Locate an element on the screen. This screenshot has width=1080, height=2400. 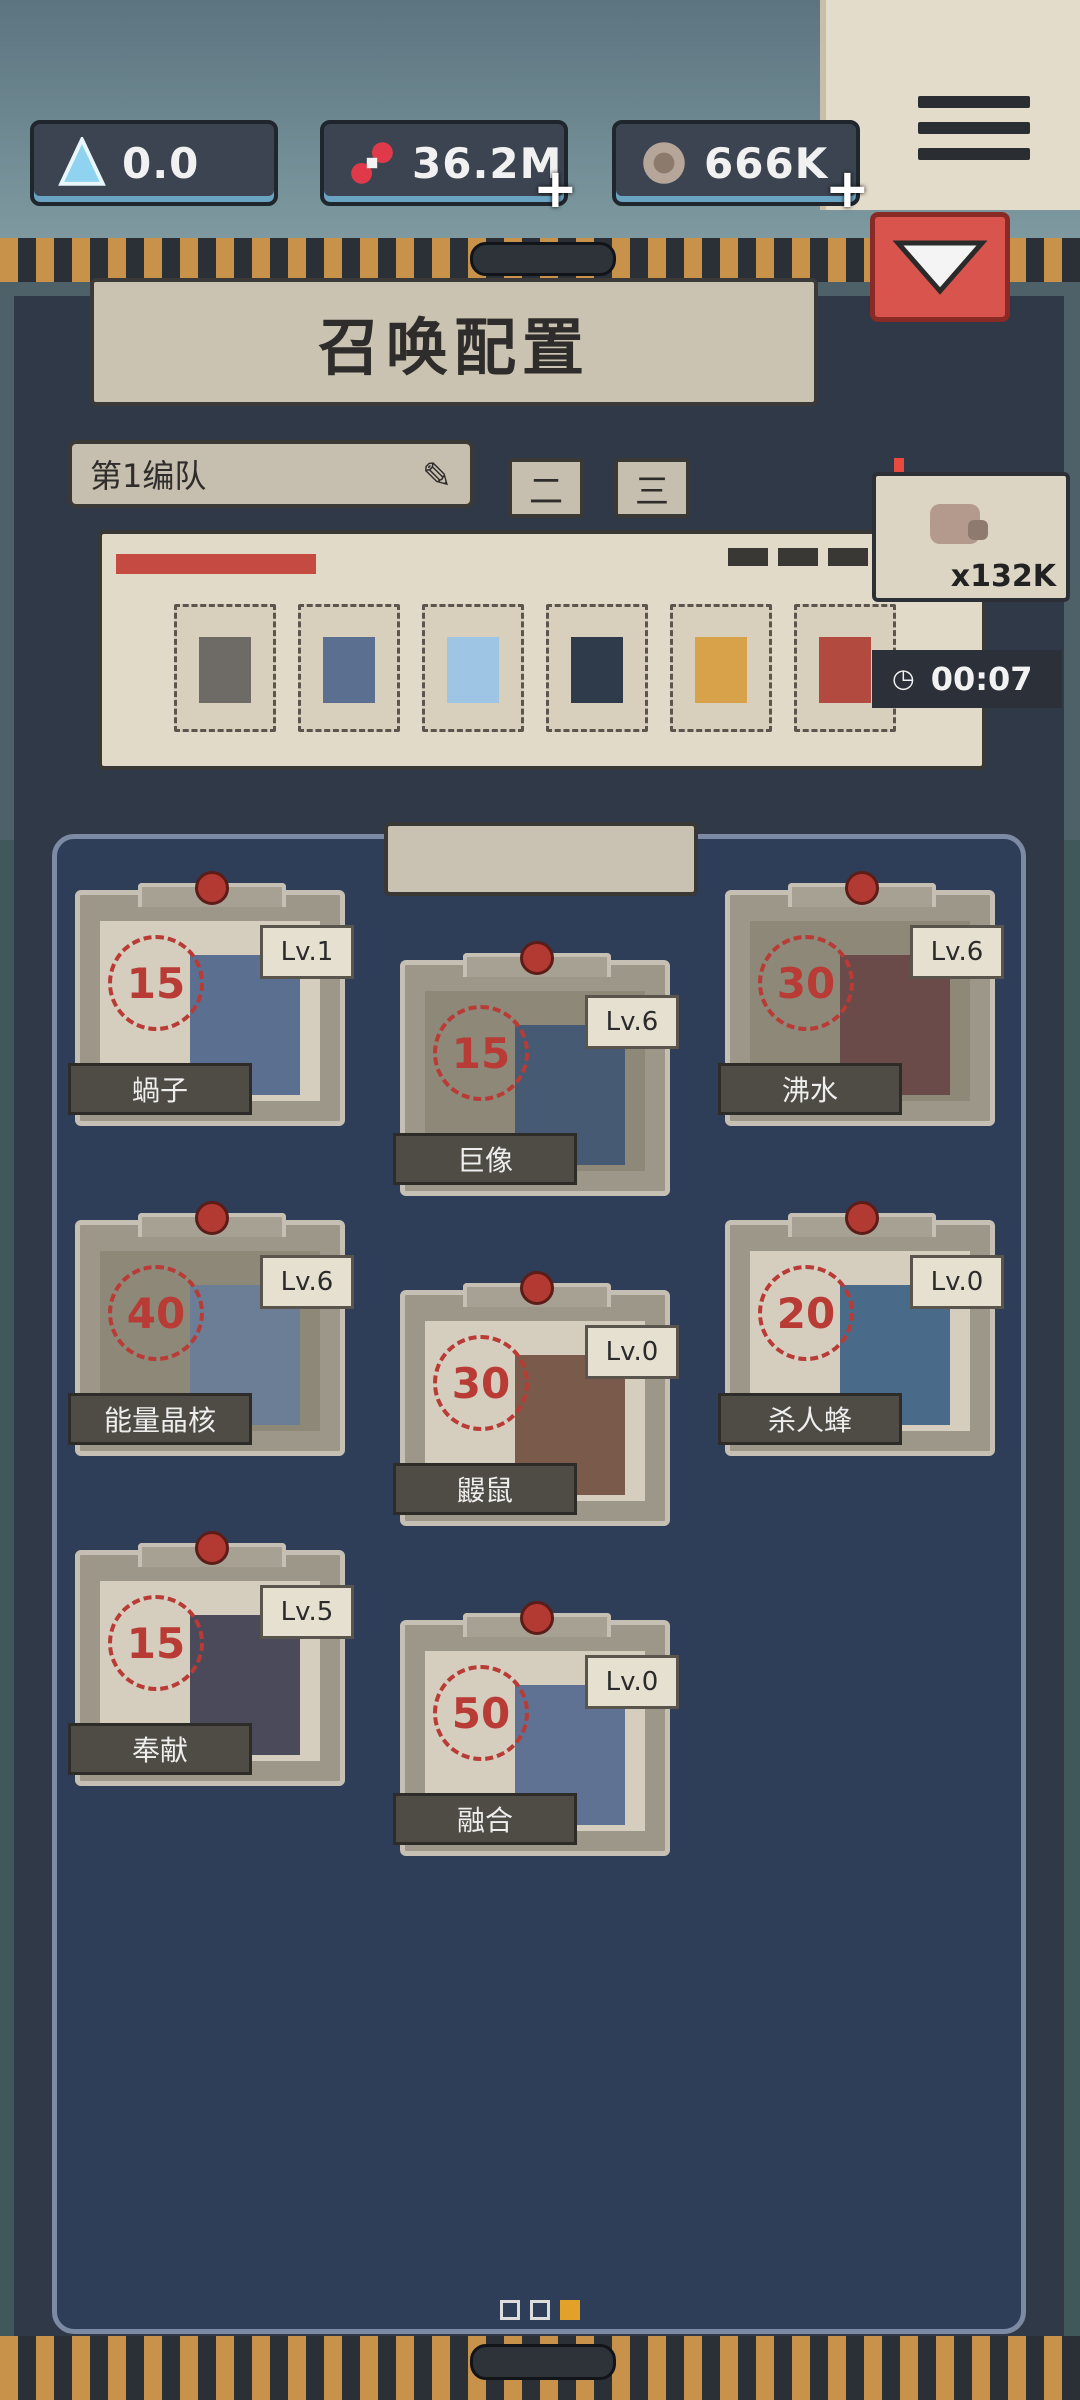
cost-badge: 20 is located at coordinates (806, 1313).